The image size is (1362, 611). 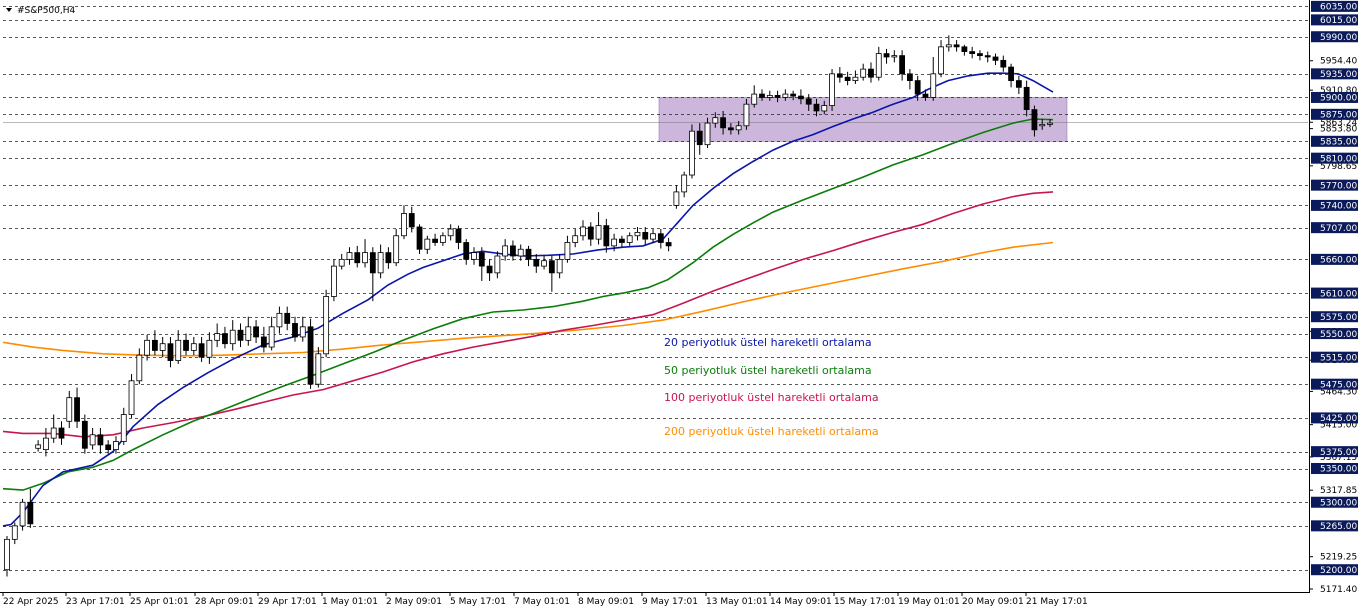 I want to click on chevron-down-icon, so click(x=9, y=10).